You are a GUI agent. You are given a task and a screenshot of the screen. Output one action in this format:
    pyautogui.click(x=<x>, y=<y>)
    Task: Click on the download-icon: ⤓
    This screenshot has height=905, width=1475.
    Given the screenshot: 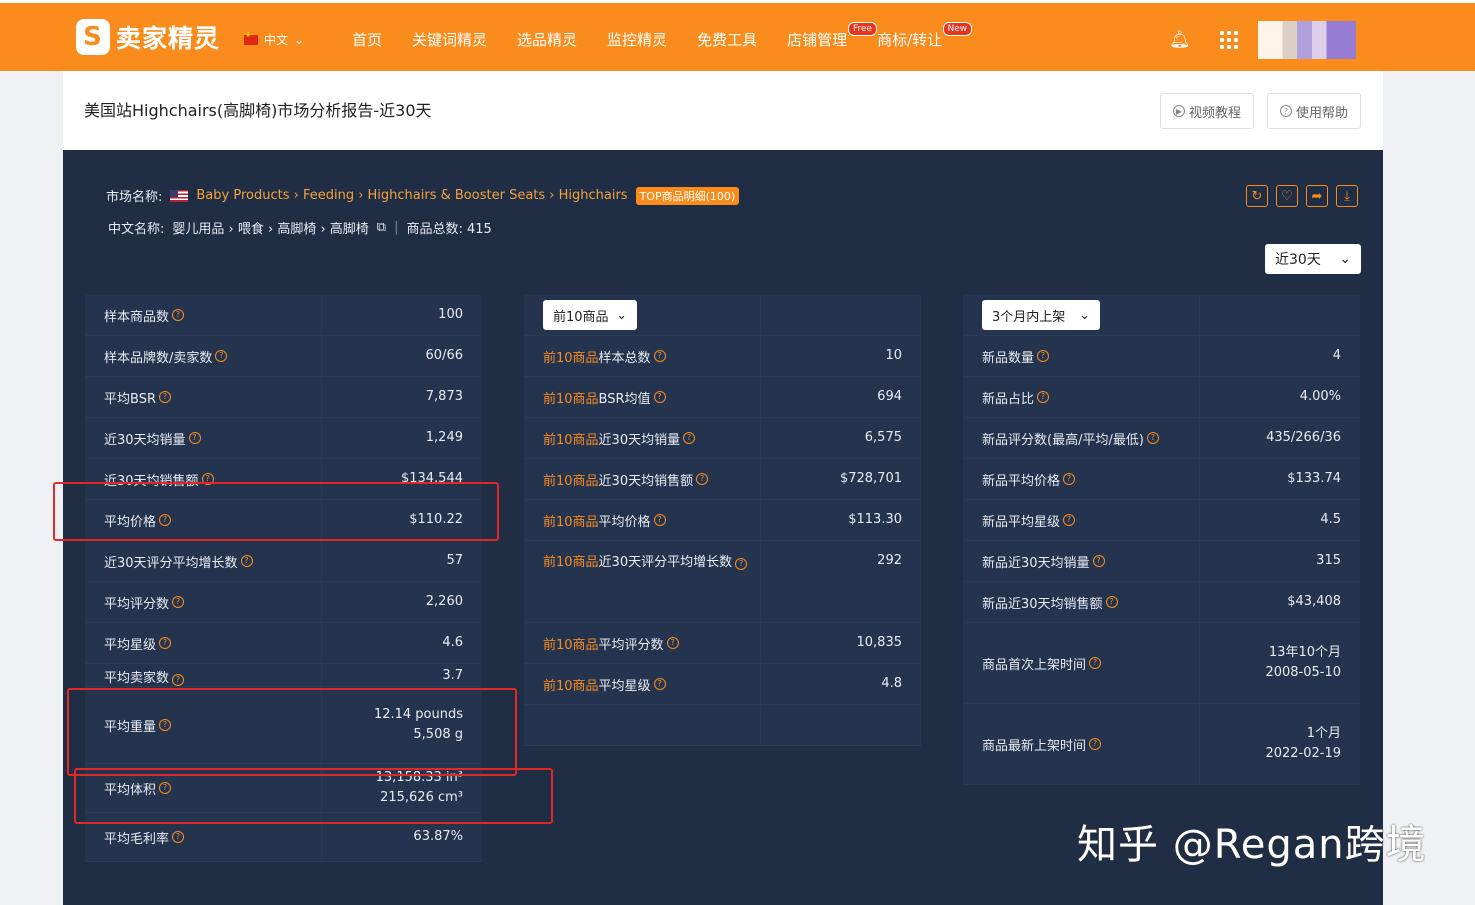 What is the action you would take?
    pyautogui.click(x=1347, y=196)
    